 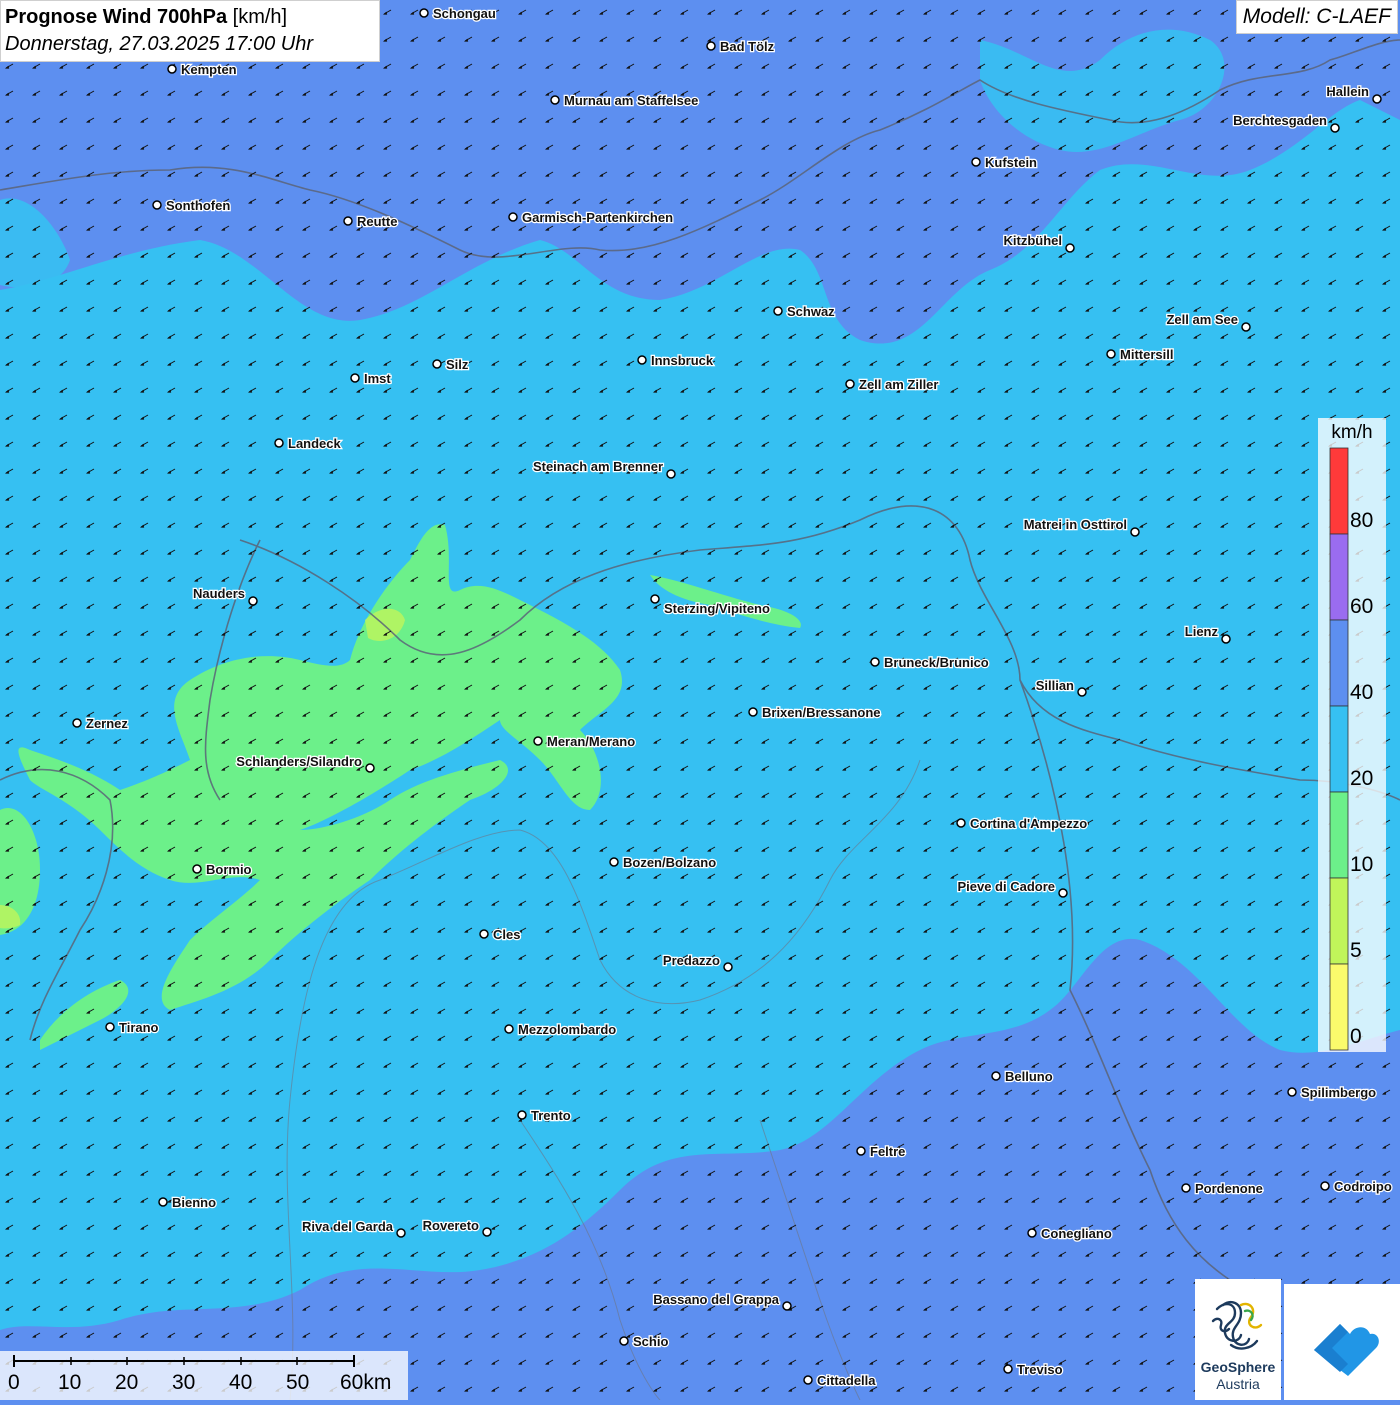 What do you see at coordinates (377, 221) in the screenshot?
I see `city-label: Reutte` at bounding box center [377, 221].